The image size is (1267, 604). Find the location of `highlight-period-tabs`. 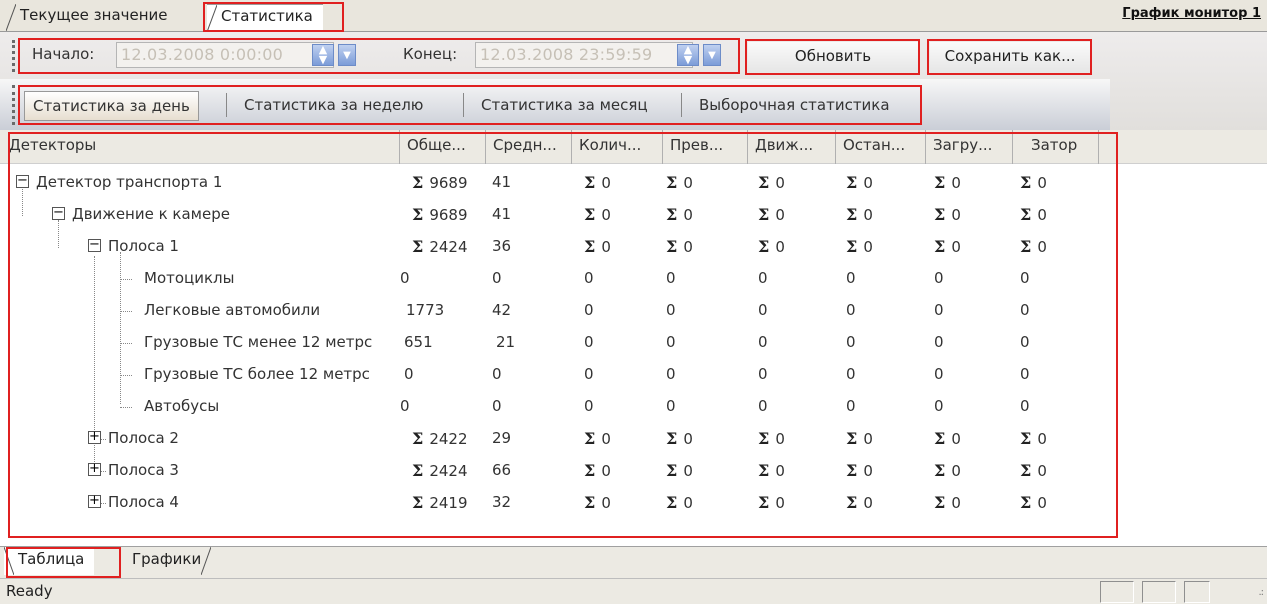

highlight-period-tabs is located at coordinates (470, 105).